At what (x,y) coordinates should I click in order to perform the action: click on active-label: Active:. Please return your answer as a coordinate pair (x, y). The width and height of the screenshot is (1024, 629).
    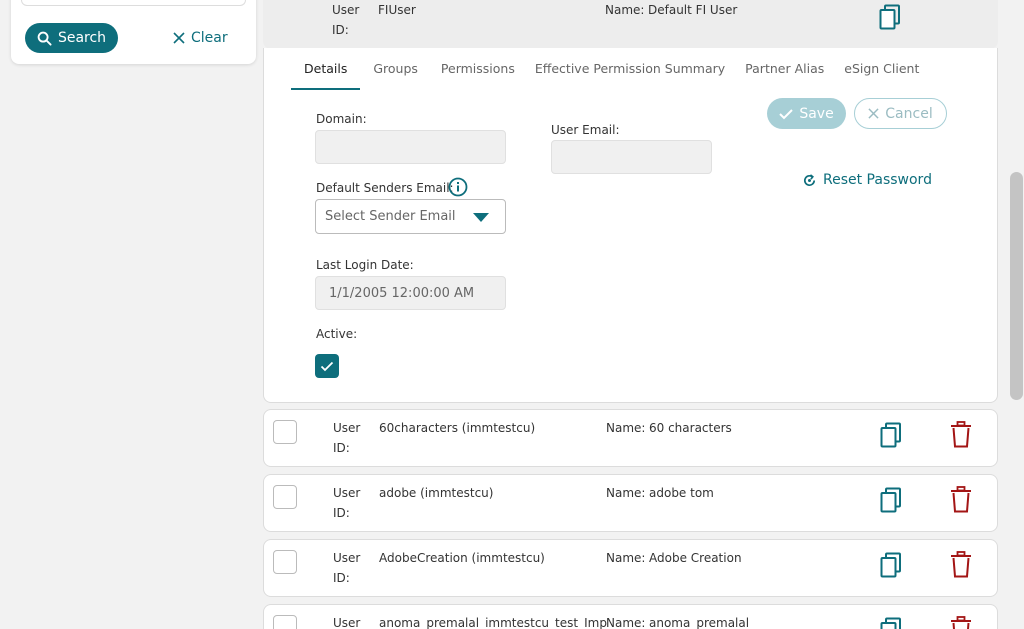
    Looking at the image, I should click on (337, 334).